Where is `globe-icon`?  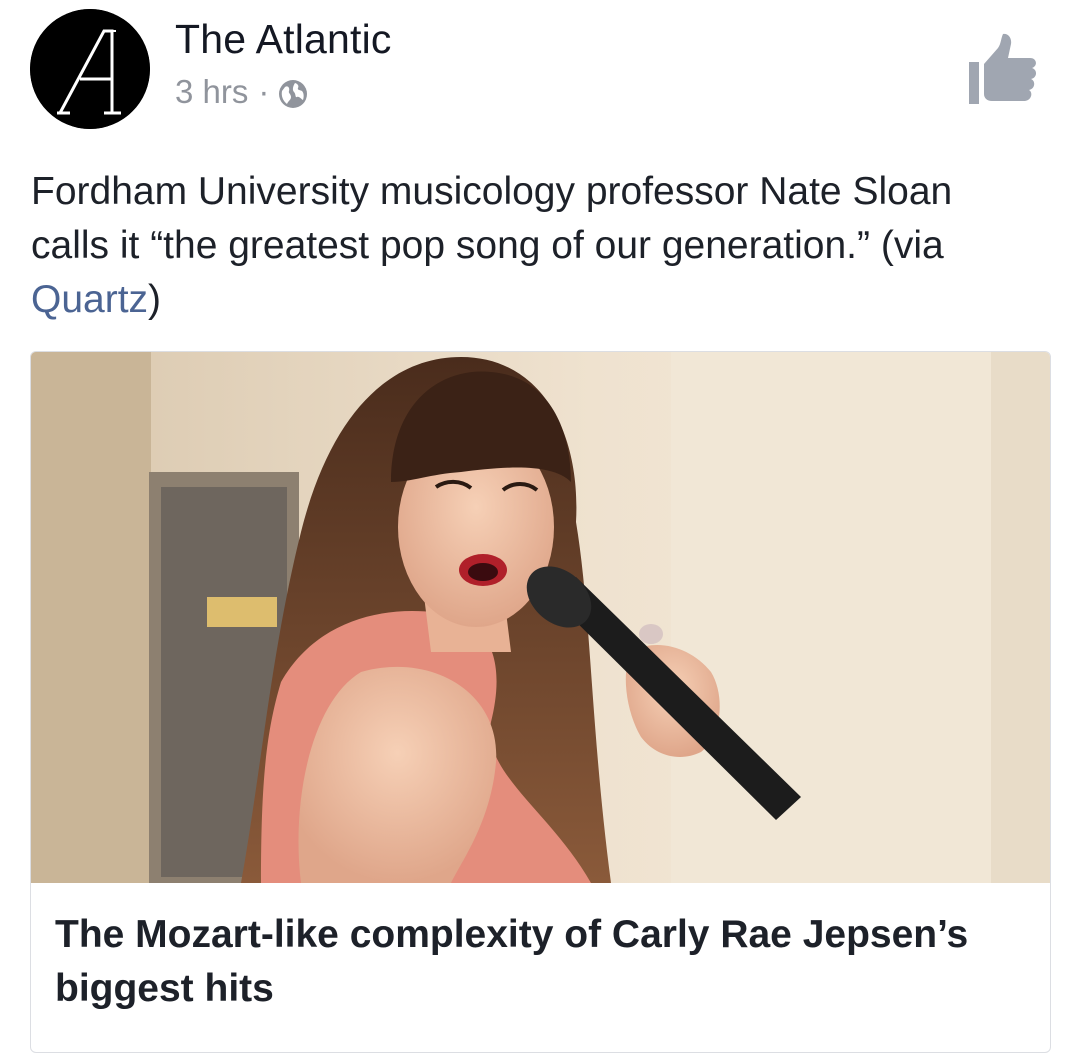 globe-icon is located at coordinates (293, 94).